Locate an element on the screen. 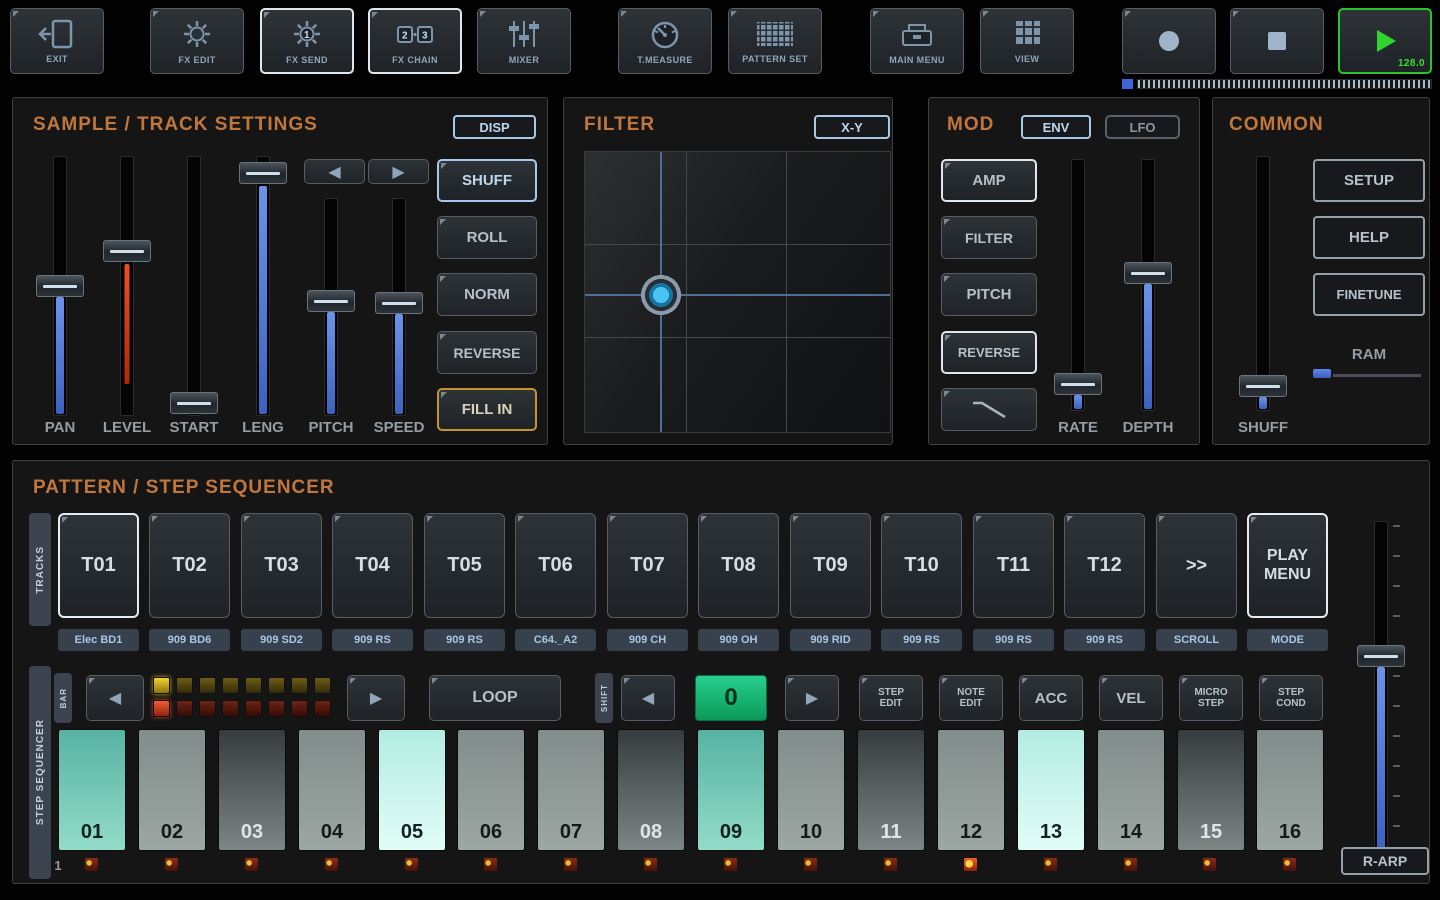  record-button is located at coordinates (1169, 41).